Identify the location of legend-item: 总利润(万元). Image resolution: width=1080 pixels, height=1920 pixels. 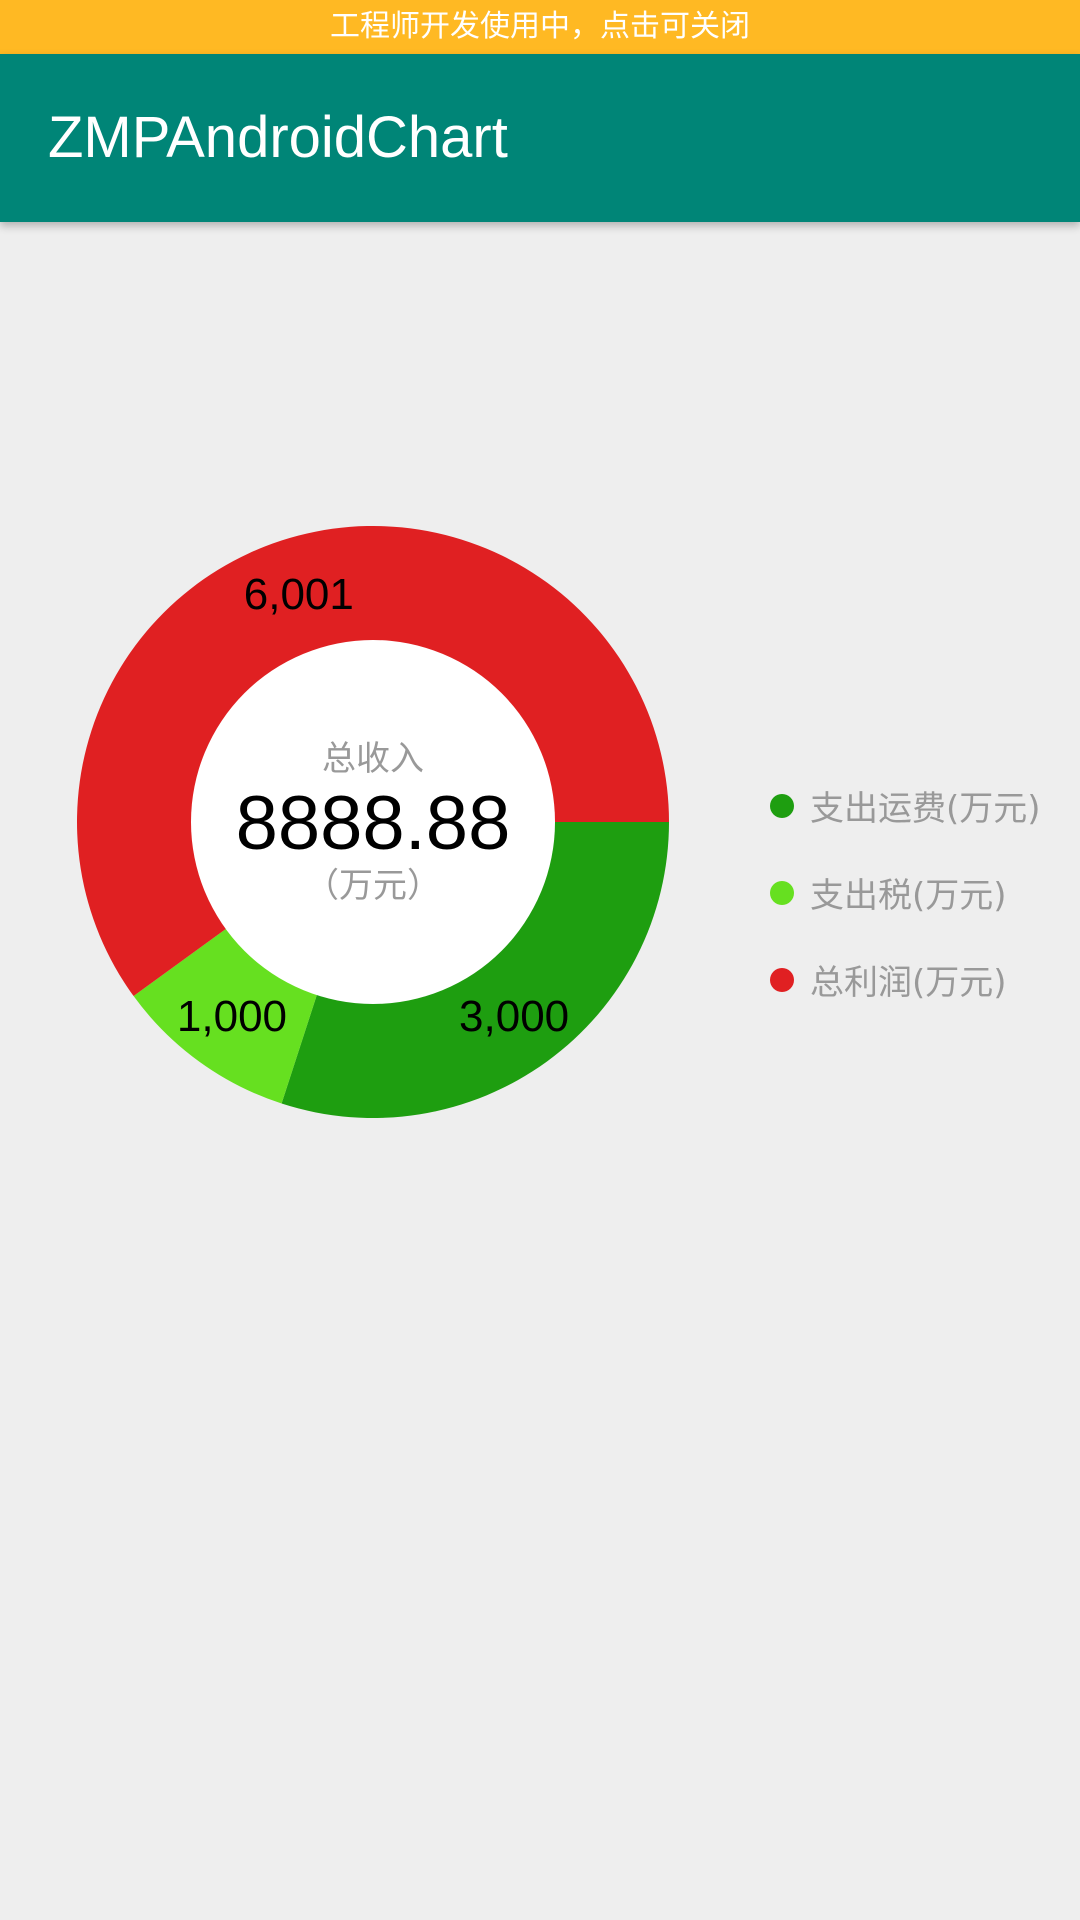
(905, 979).